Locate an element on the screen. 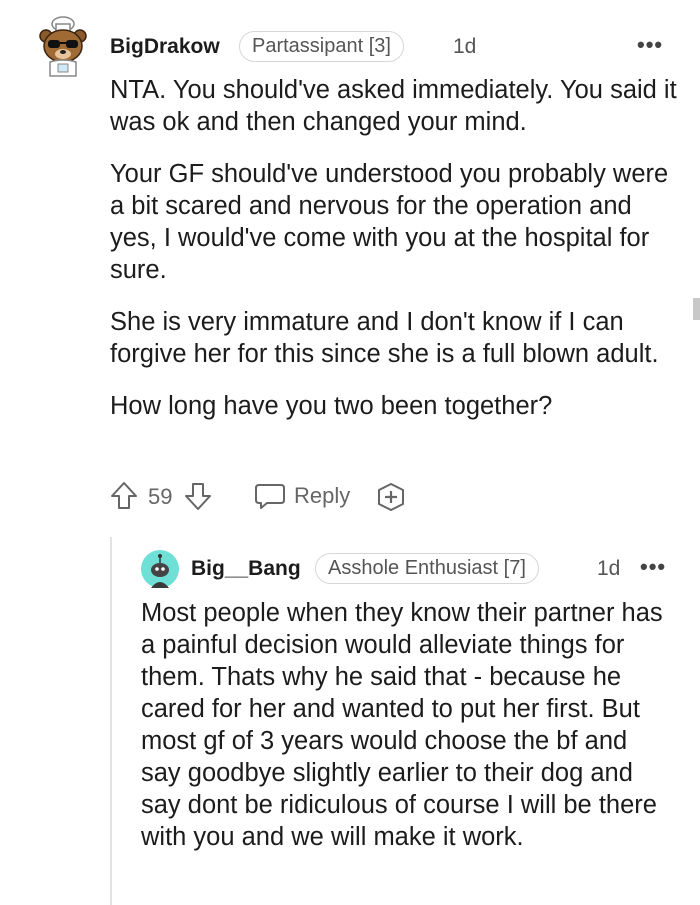  upvote-icon is located at coordinates (124, 495).